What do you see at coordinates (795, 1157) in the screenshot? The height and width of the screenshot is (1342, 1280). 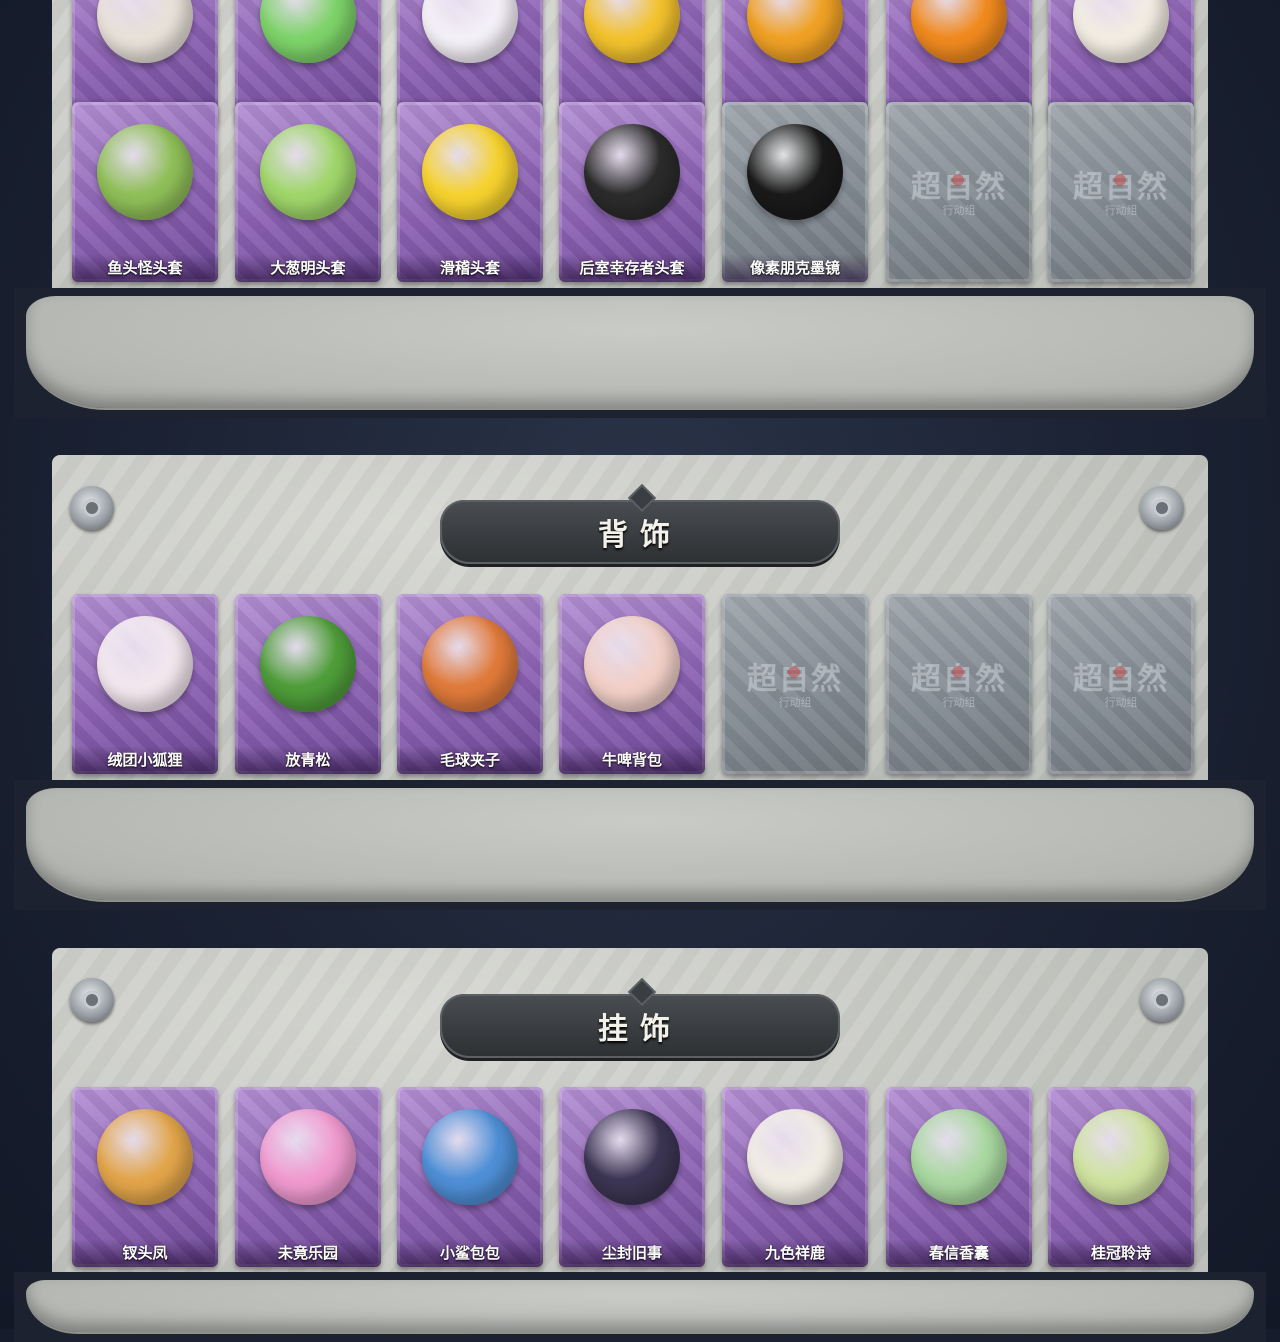 I see `deer-icon` at bounding box center [795, 1157].